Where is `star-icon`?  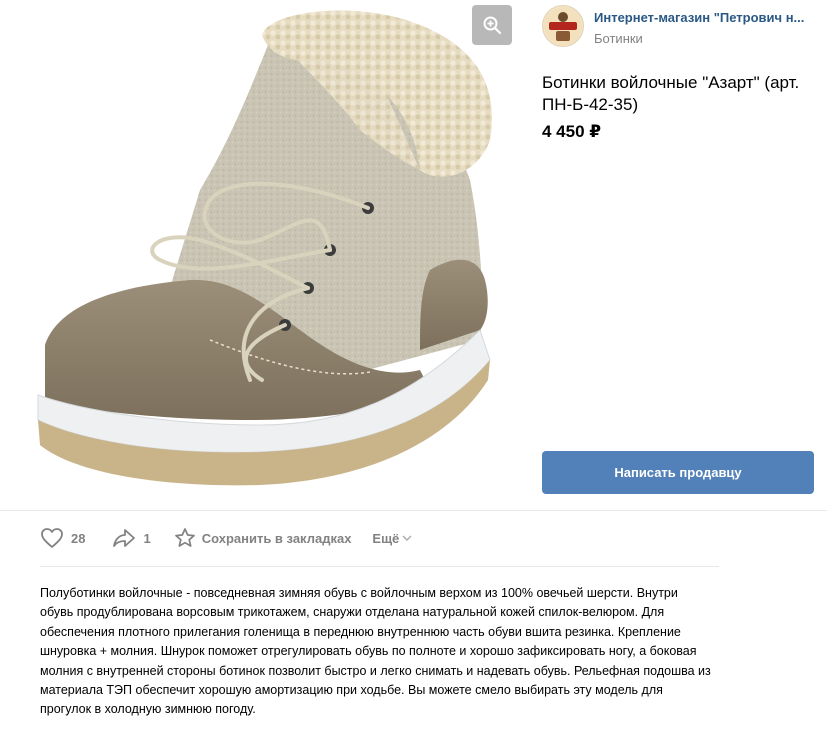
star-icon is located at coordinates (184, 537).